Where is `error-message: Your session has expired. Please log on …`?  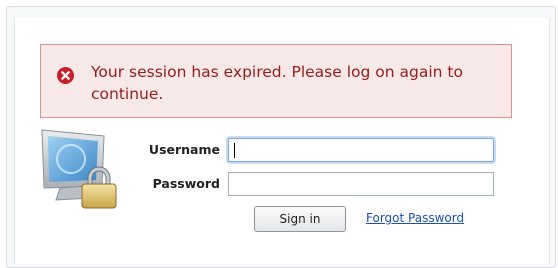 error-message: Your session has expired. Please log on … is located at coordinates (277, 83).